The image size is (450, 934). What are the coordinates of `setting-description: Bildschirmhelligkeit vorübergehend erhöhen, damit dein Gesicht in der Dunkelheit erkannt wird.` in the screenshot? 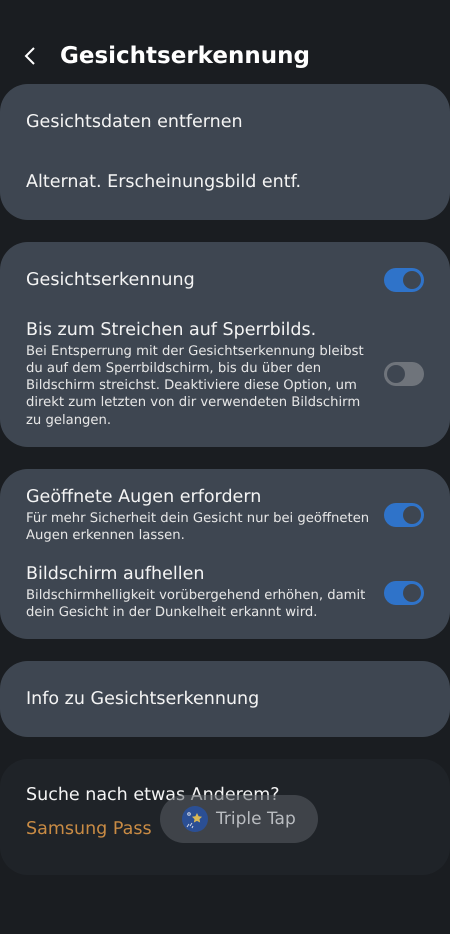 It's located at (196, 604).